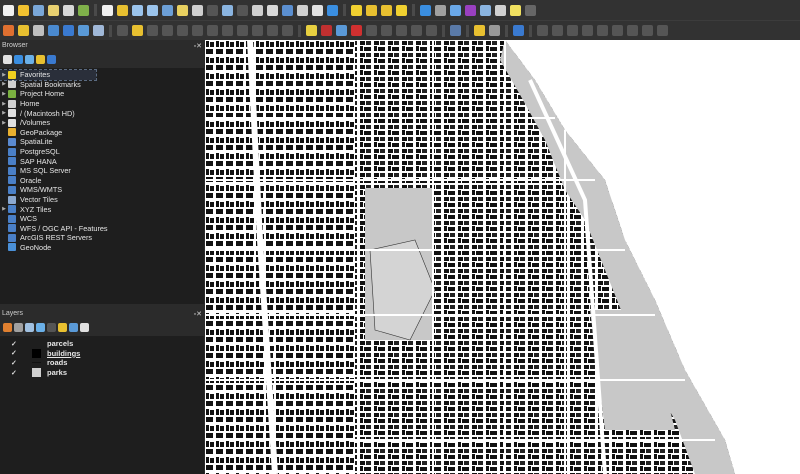 This screenshot has width=800, height=474. Describe the element at coordinates (197, 10) in the screenshot. I see `zoom-to-layer-icon` at that location.